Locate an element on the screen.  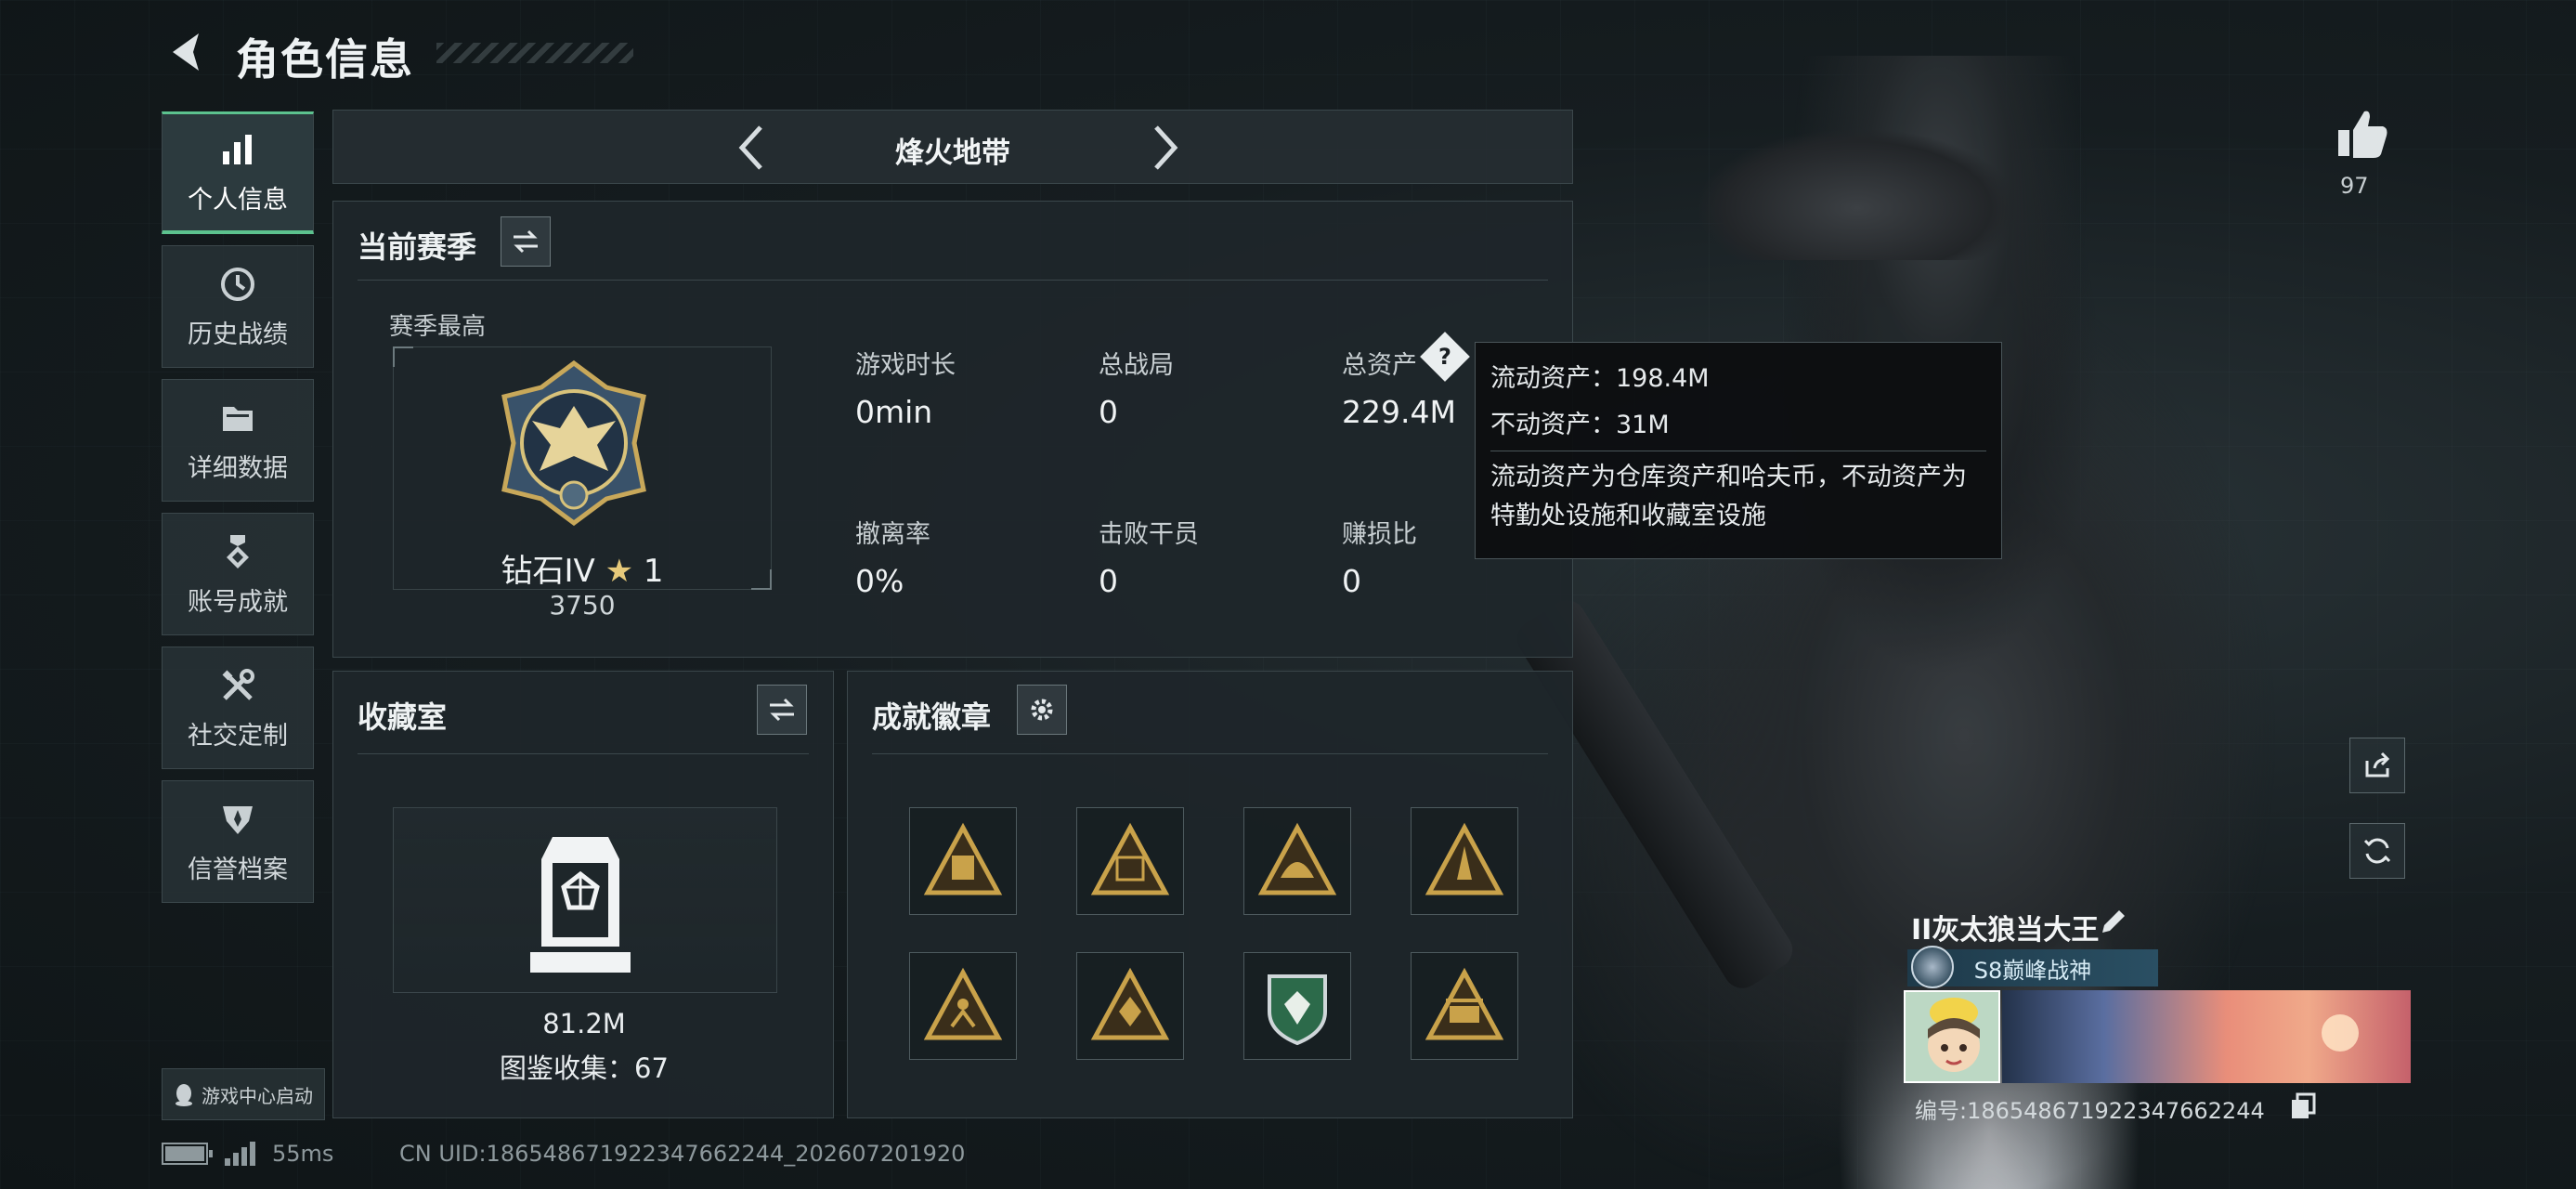
season-switch-button is located at coordinates (526, 241).